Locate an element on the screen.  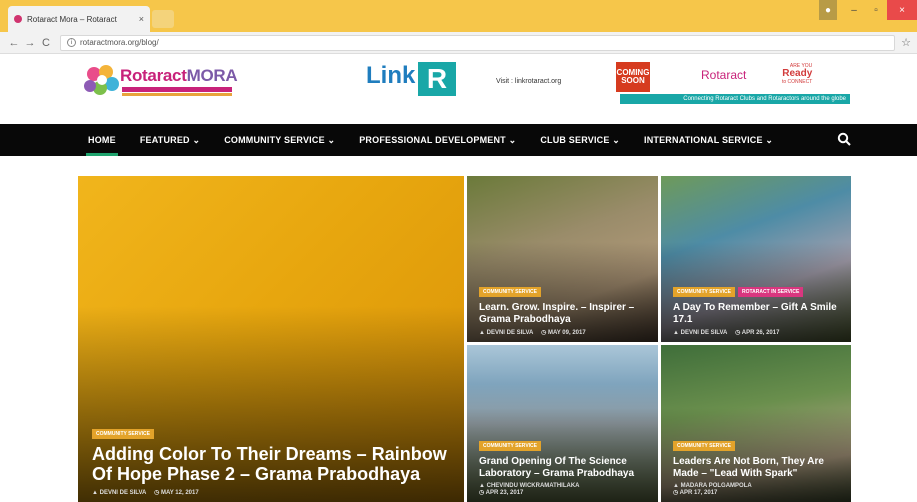
site-logo: RotaractMORA is located at coordinates (160, 81).